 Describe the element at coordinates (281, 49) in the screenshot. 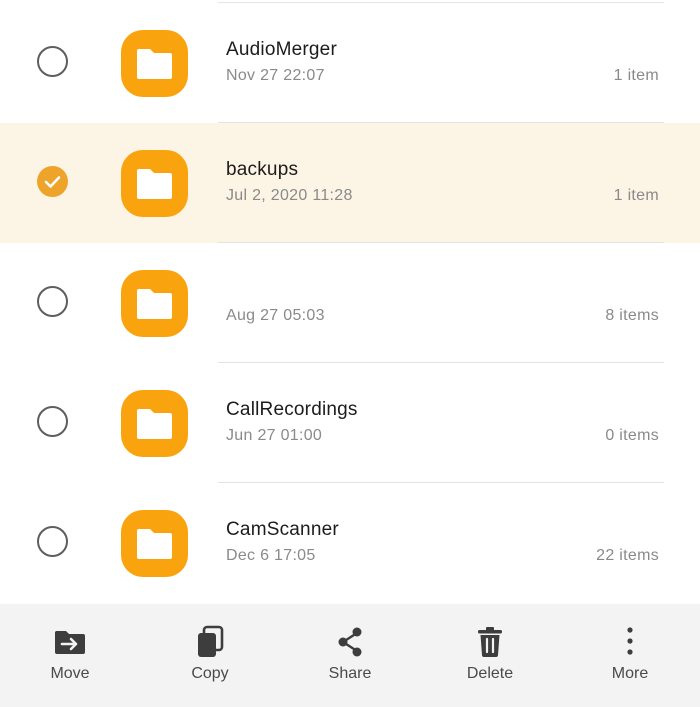

I see `folder-name: AudioMerger` at that location.